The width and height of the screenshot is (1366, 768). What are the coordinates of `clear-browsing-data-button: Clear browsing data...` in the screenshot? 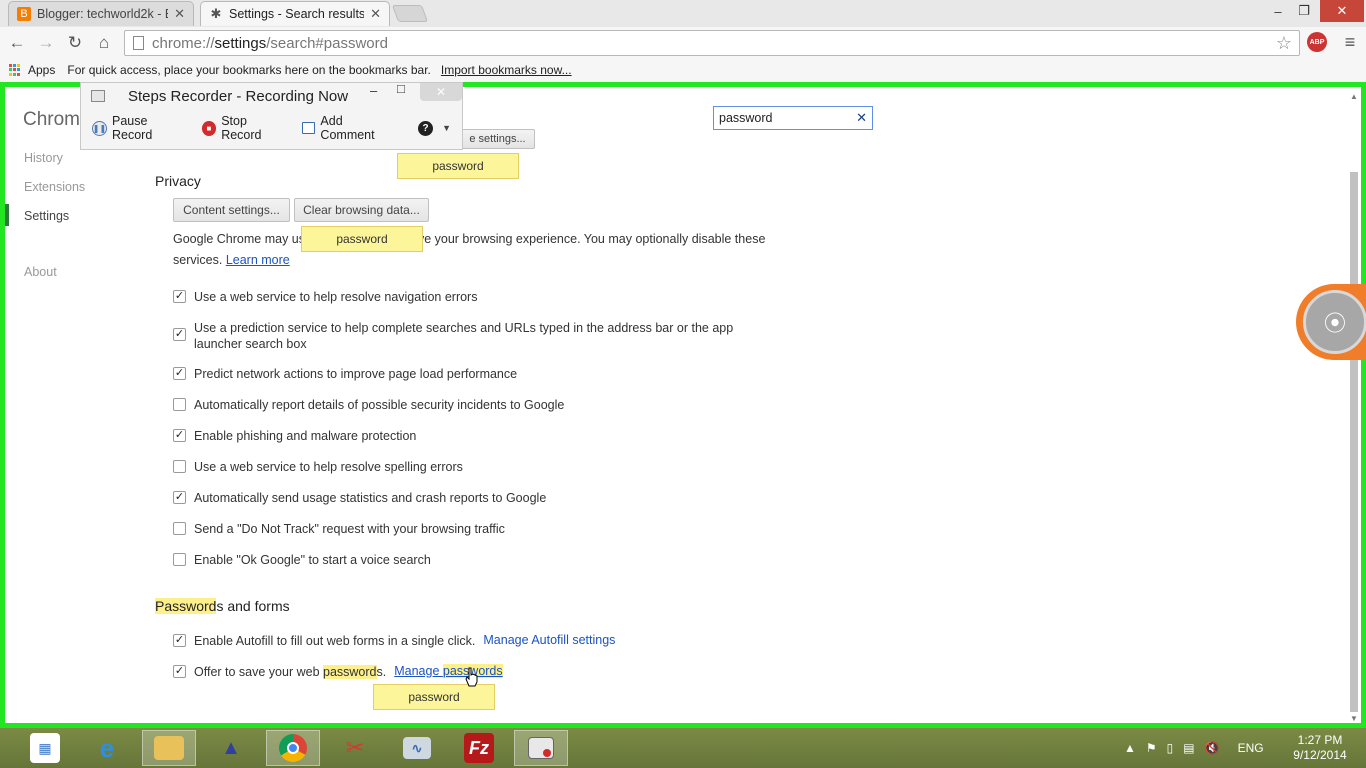 It's located at (361, 210).